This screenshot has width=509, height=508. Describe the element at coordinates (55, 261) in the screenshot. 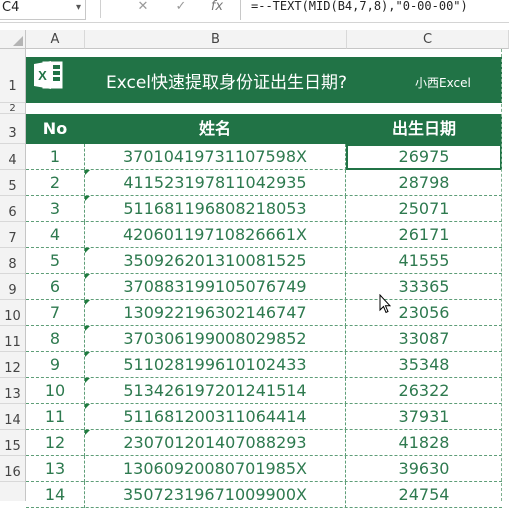

I see `cell-no: 5` at that location.